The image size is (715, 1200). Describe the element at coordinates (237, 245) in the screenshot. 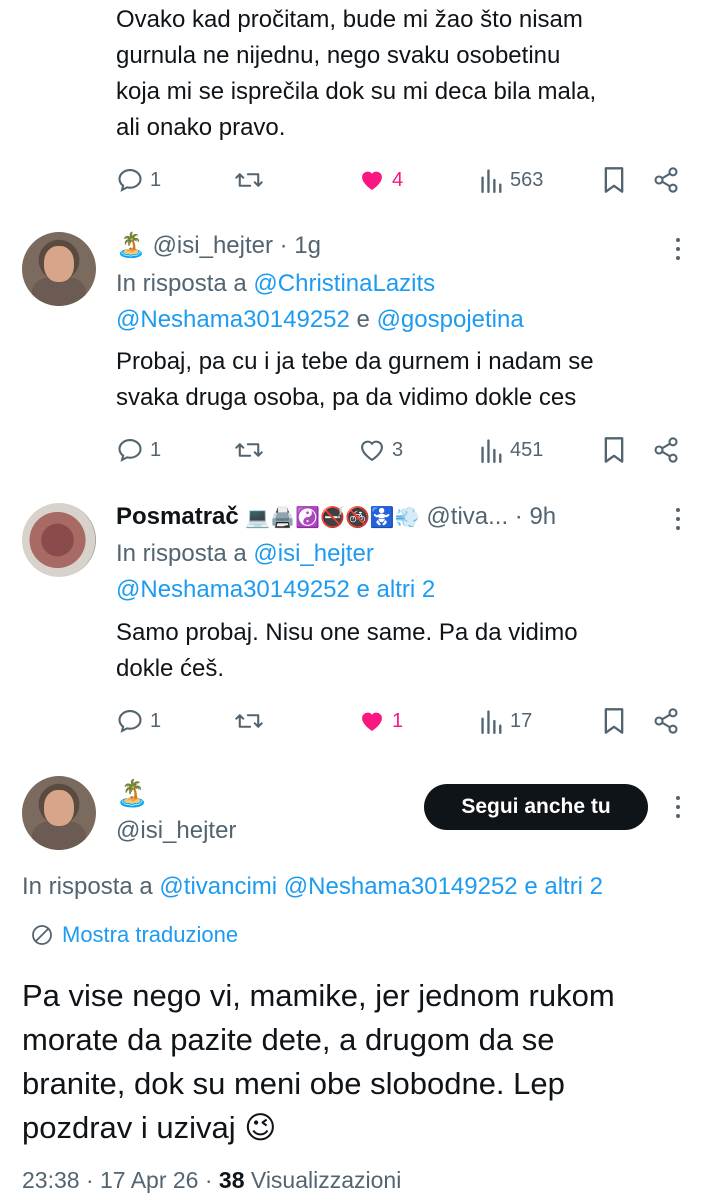

I see `author-handle-time: @isi_hejter · 1g` at that location.